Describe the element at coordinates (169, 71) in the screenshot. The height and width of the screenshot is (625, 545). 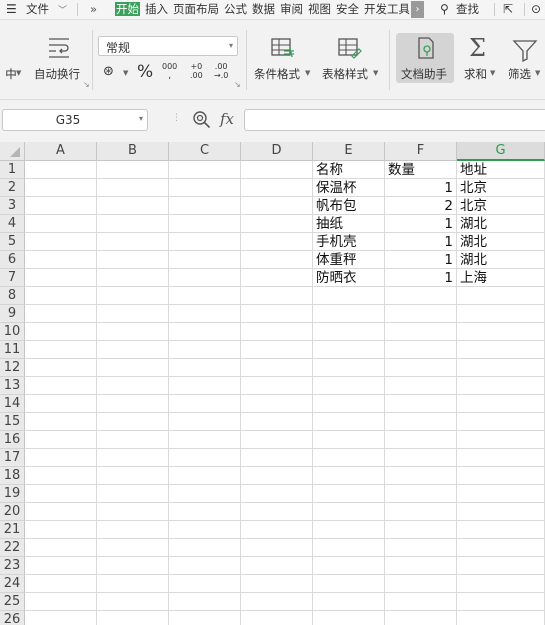
I see `thousands-separator-button: 000,` at that location.